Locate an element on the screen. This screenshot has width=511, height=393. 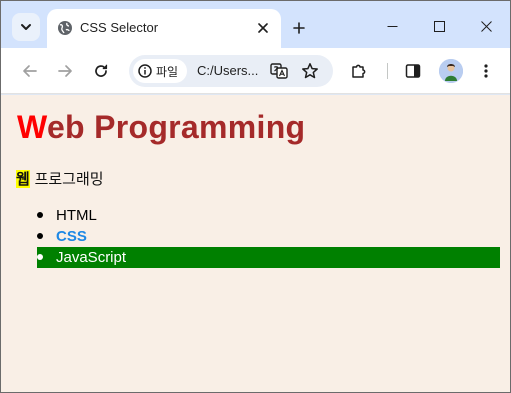
extensions-button is located at coordinates (359, 71).